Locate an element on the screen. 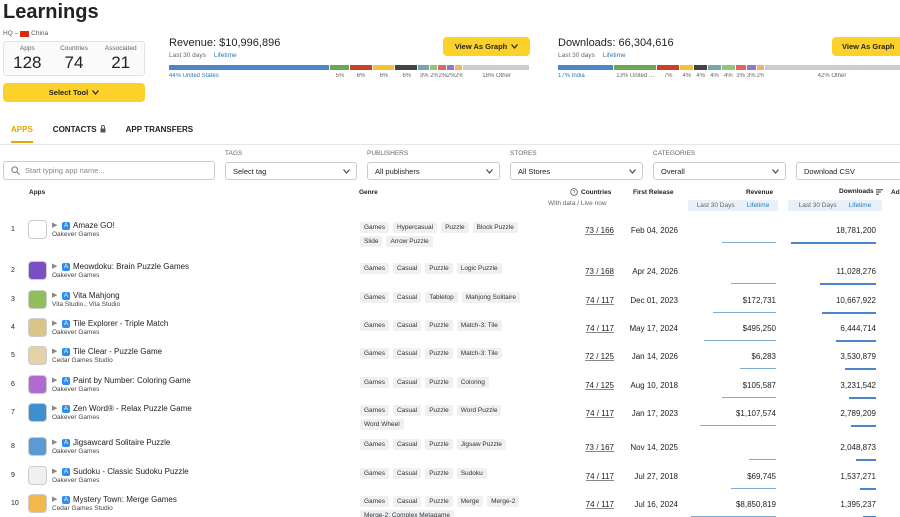  col-header-genre: Genre is located at coordinates (368, 192).